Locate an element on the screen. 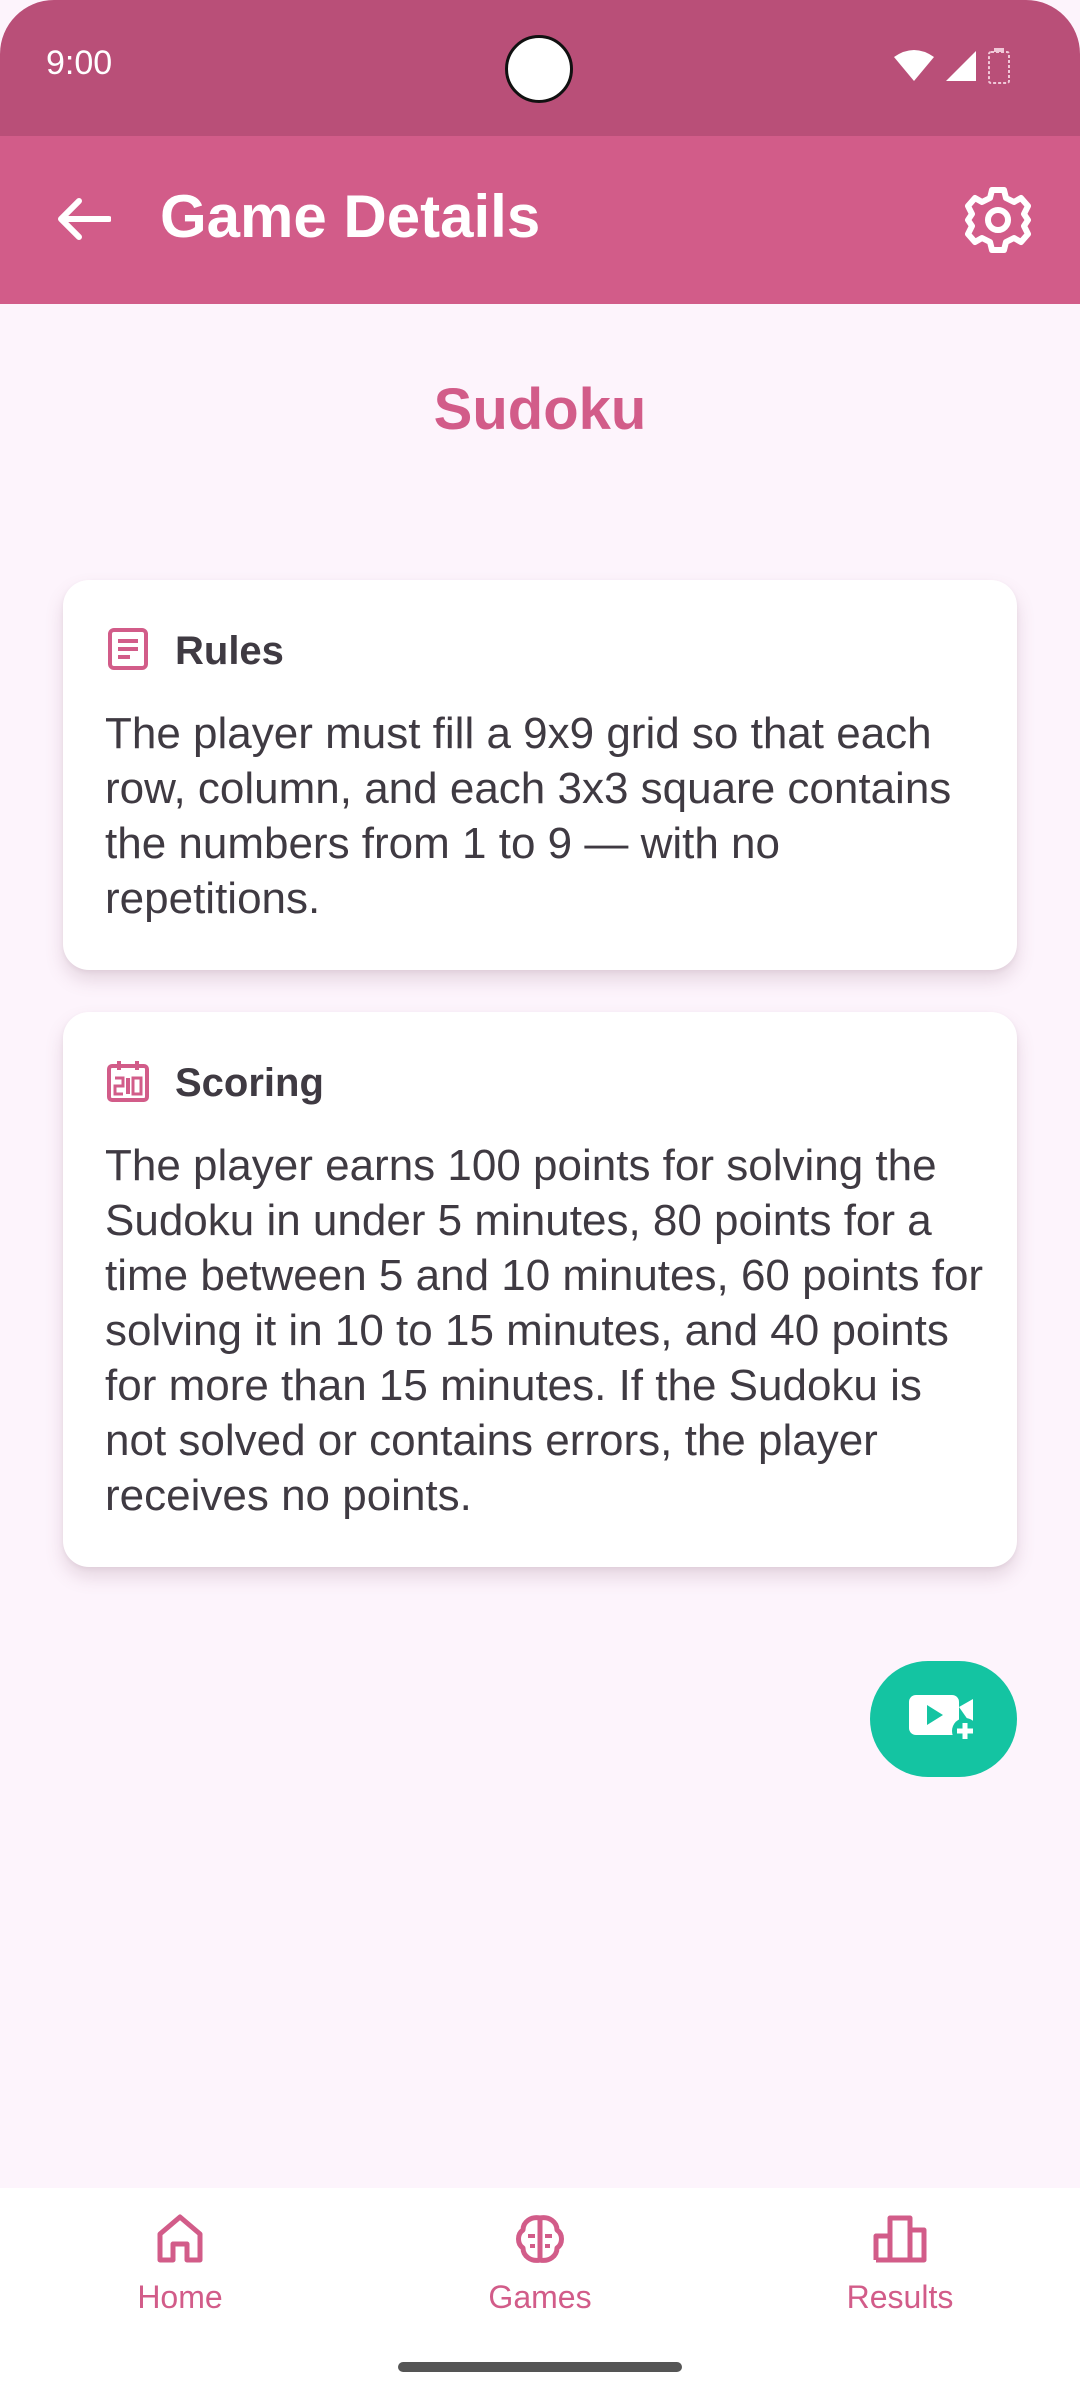 The height and width of the screenshot is (2400, 1080). home-indicator is located at coordinates (540, 2367).